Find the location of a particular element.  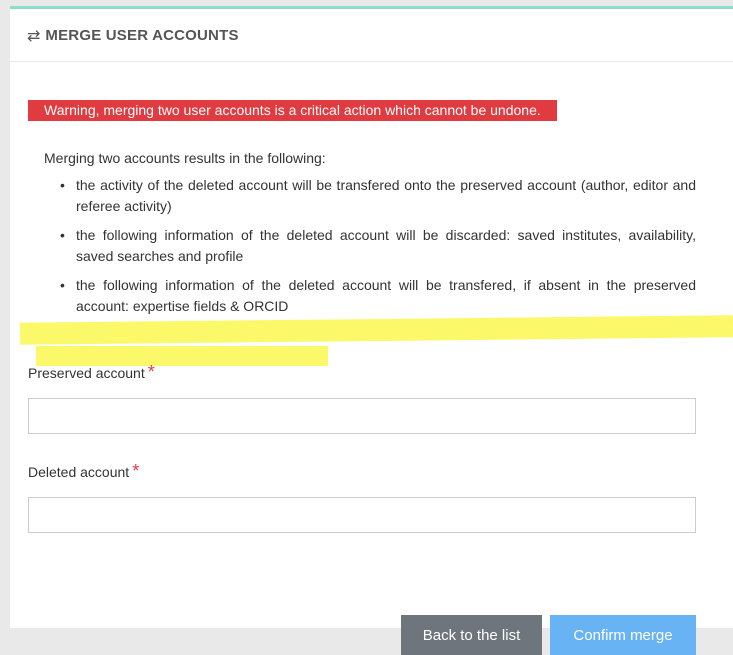

deleted-account-label: Deleted account * is located at coordinates (84, 471).